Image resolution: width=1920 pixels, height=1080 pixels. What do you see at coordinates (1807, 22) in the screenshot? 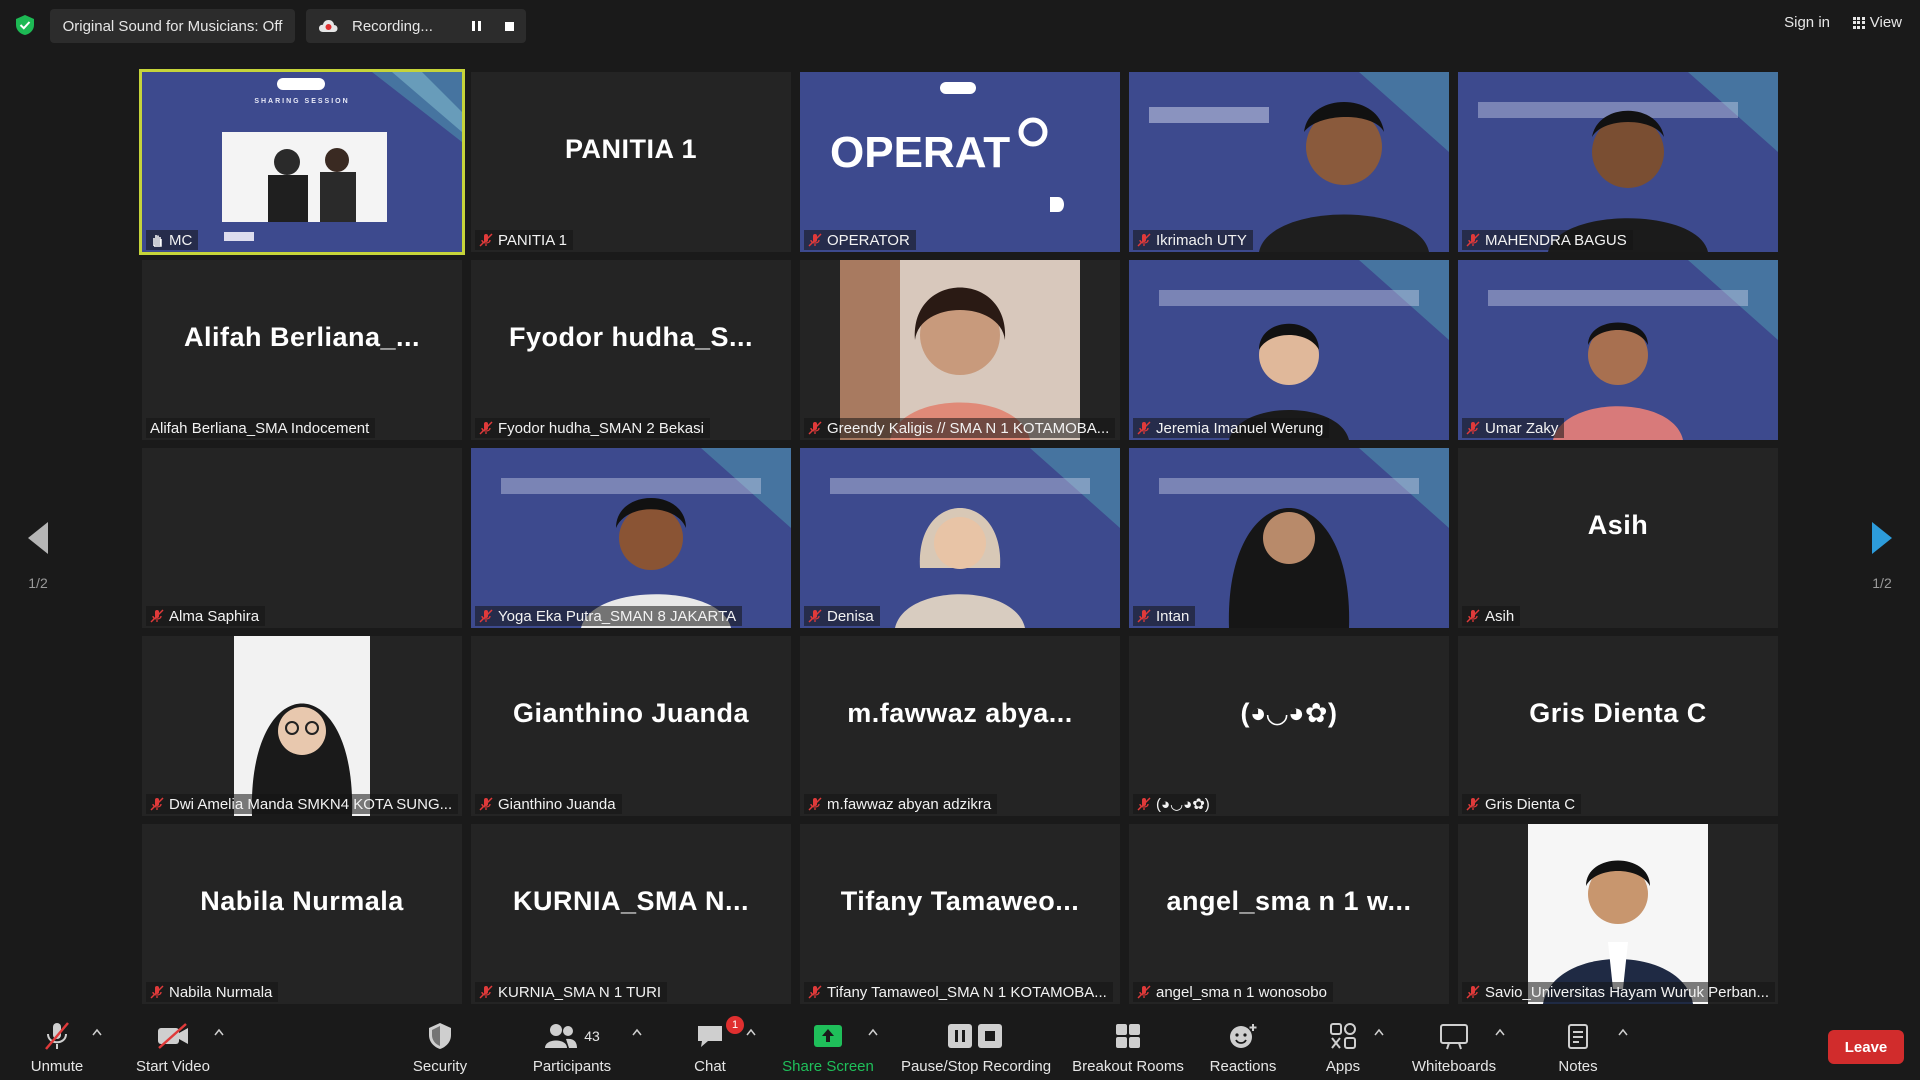
I see `sign-in-link: Sign in` at bounding box center [1807, 22].